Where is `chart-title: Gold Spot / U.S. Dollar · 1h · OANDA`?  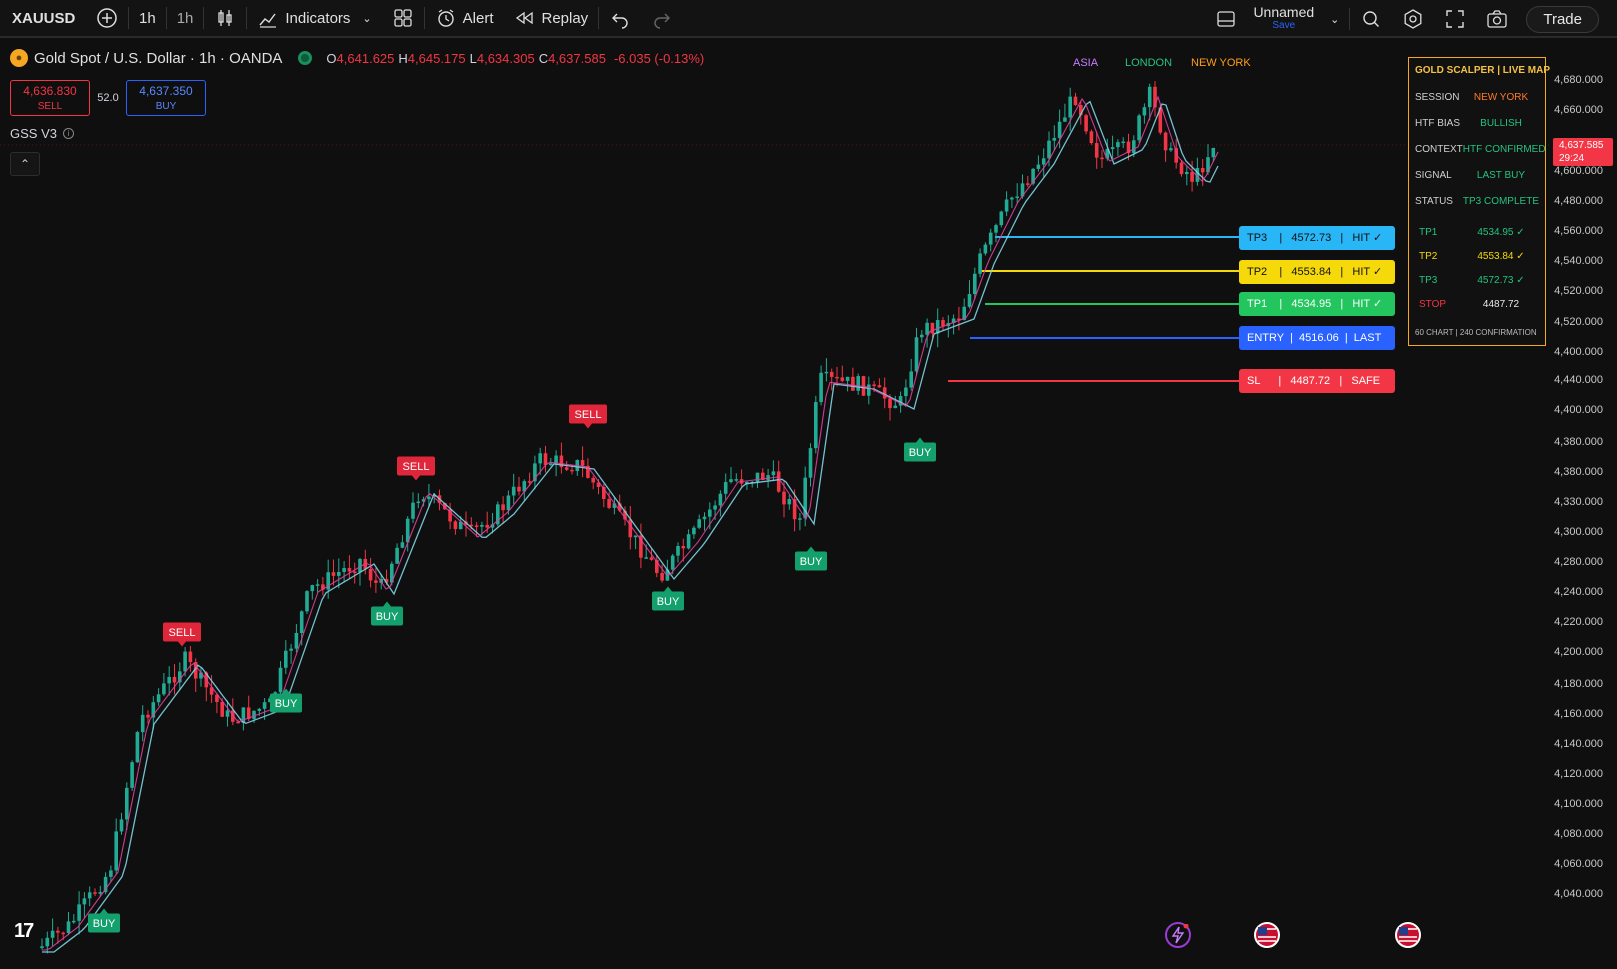
chart-title: Gold Spot / U.S. Dollar · 1h · OANDA is located at coordinates (158, 58).